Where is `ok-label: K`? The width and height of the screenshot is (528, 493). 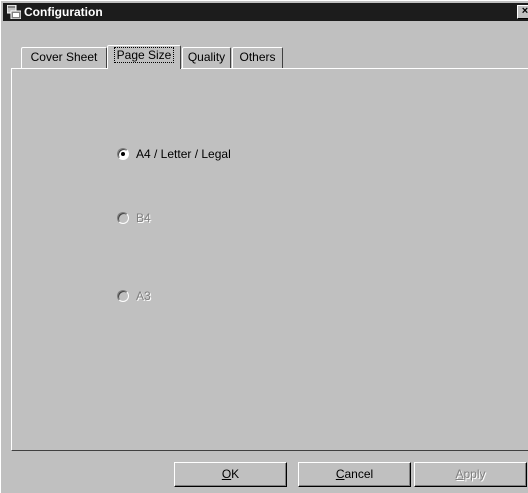
ok-label: K is located at coordinates (235, 474).